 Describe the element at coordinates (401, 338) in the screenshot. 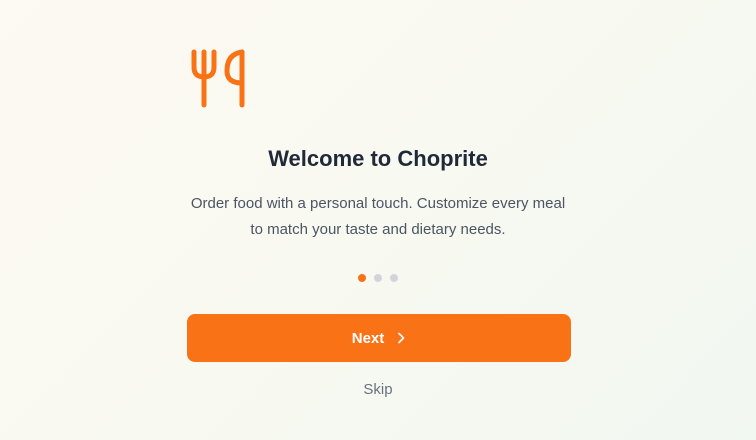

I see `chevron-right-icon` at that location.